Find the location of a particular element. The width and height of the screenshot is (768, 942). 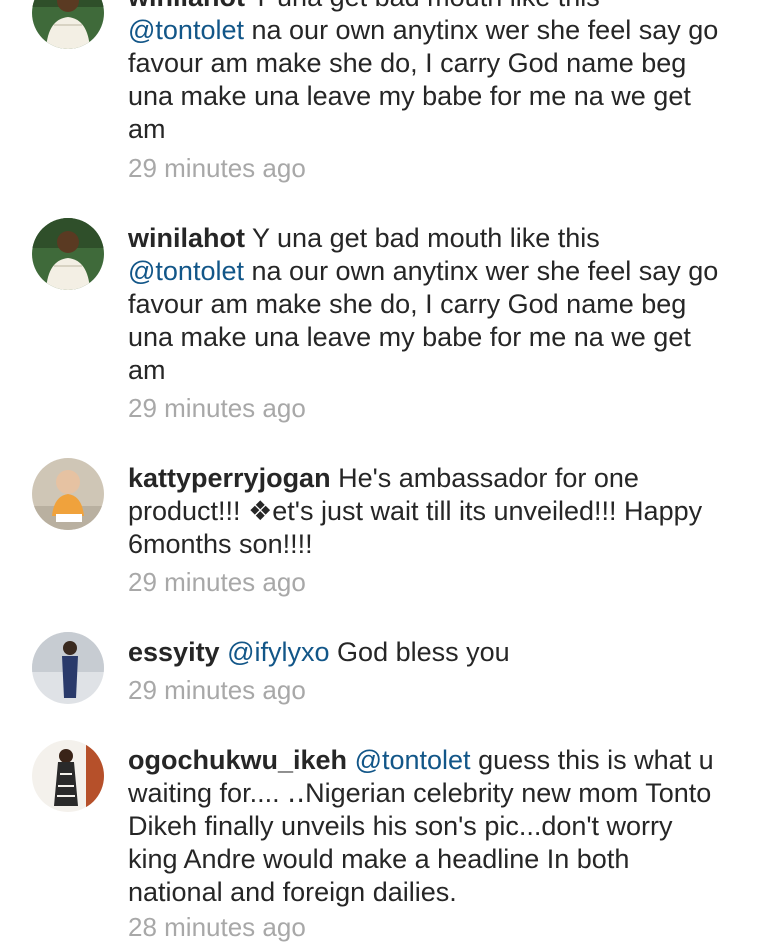

comment-username: ogochukwu_ikeh is located at coordinates (237, 760).